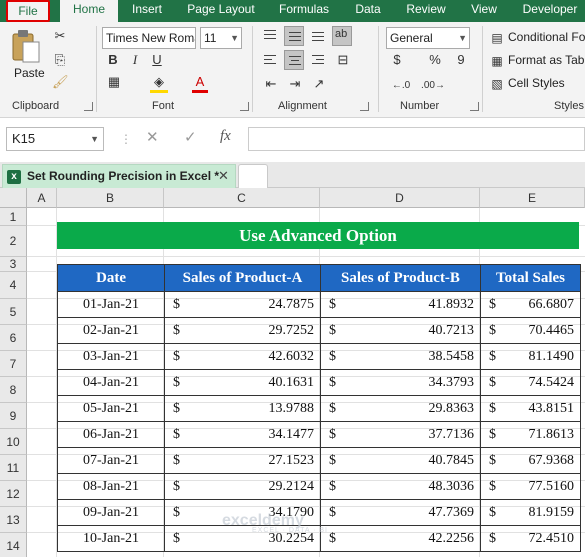  I want to click on date-cell: 04-Jan-21, so click(111, 382).